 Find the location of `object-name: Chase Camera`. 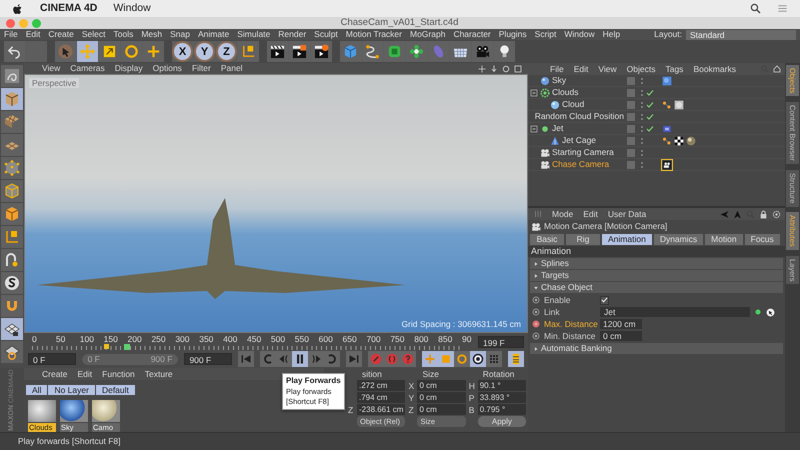

object-name: Chase Camera is located at coordinates (581, 164).